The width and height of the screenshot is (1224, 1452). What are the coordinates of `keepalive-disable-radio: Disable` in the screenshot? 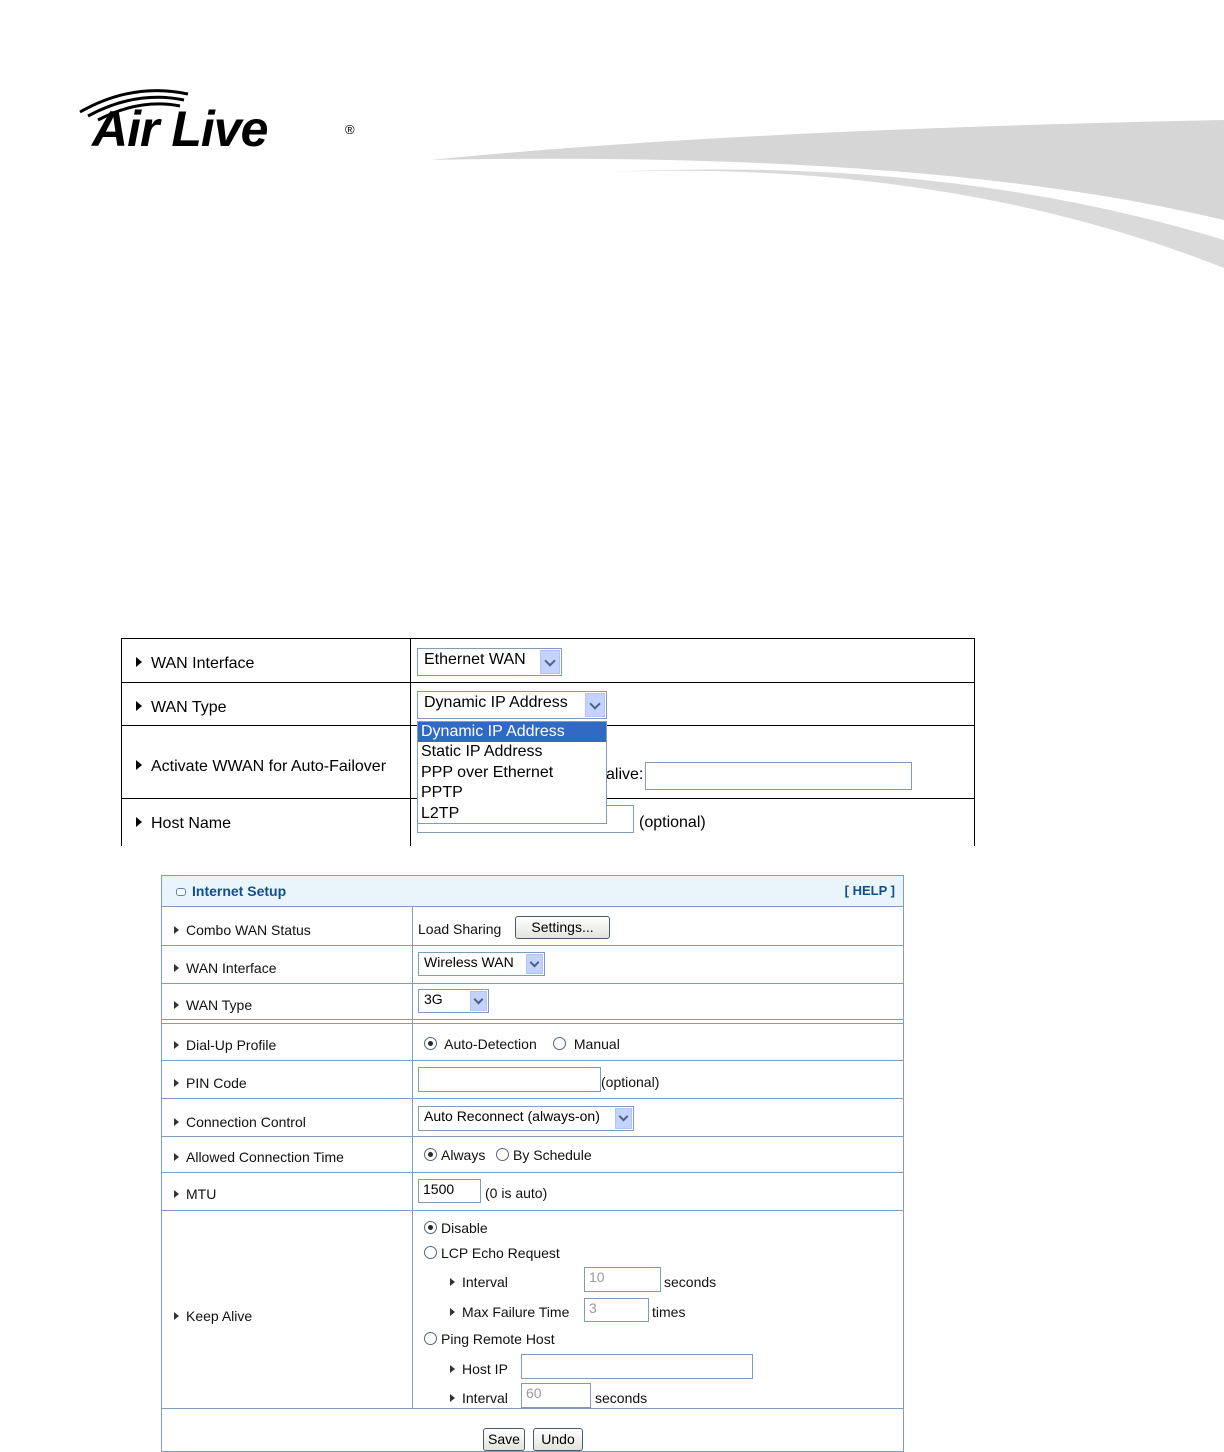 It's located at (456, 1228).